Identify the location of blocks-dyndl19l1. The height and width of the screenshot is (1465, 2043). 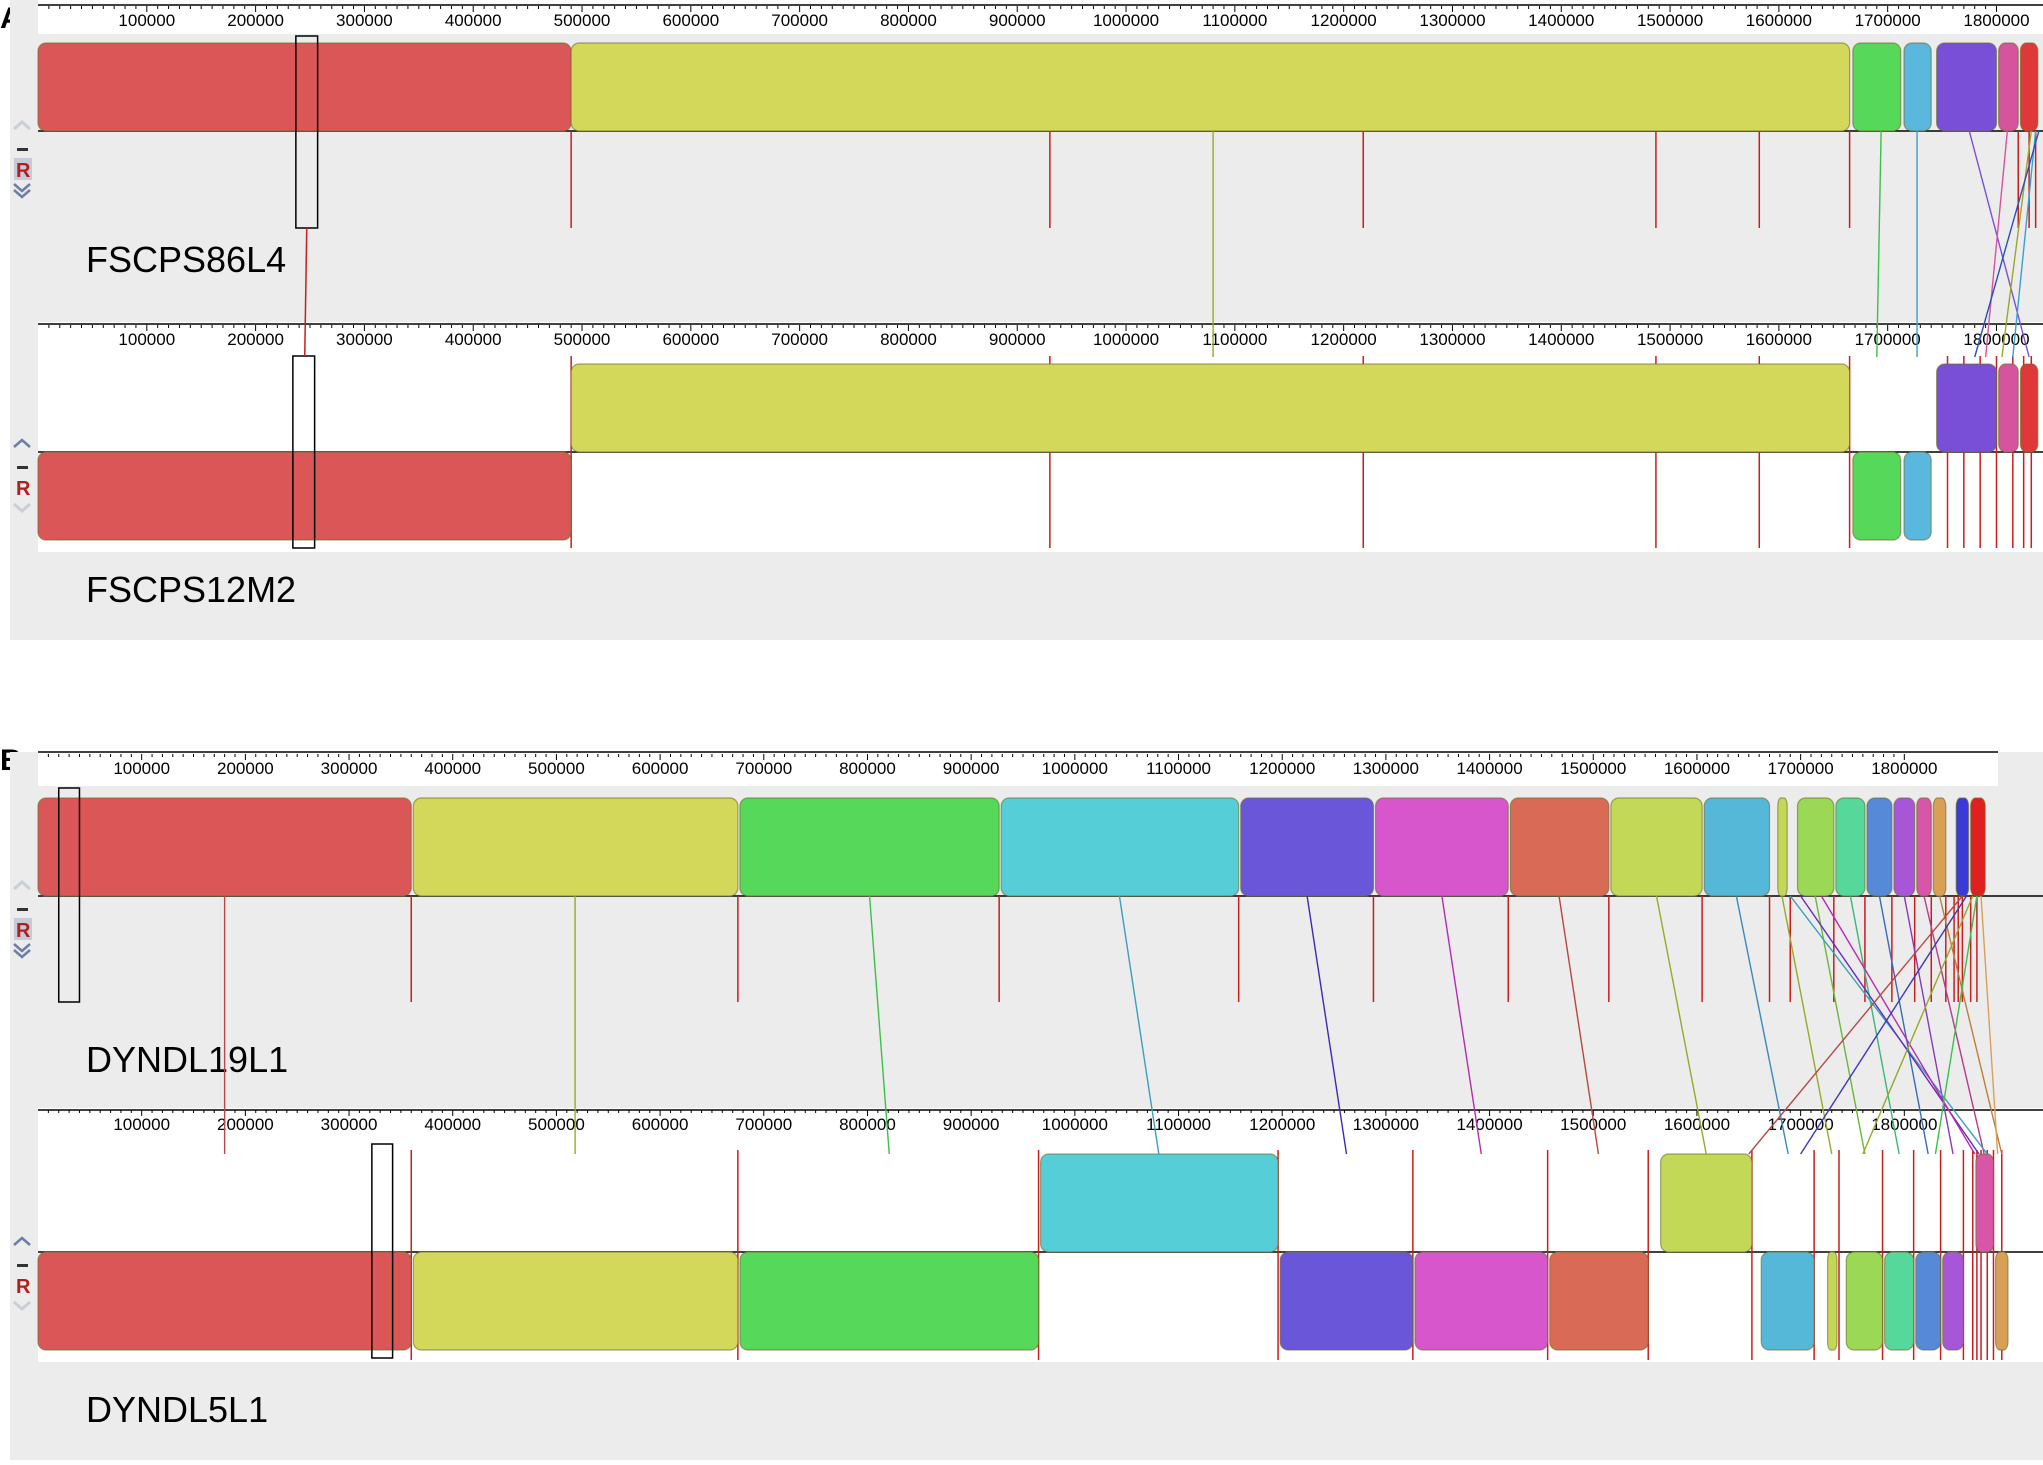
(1011, 847).